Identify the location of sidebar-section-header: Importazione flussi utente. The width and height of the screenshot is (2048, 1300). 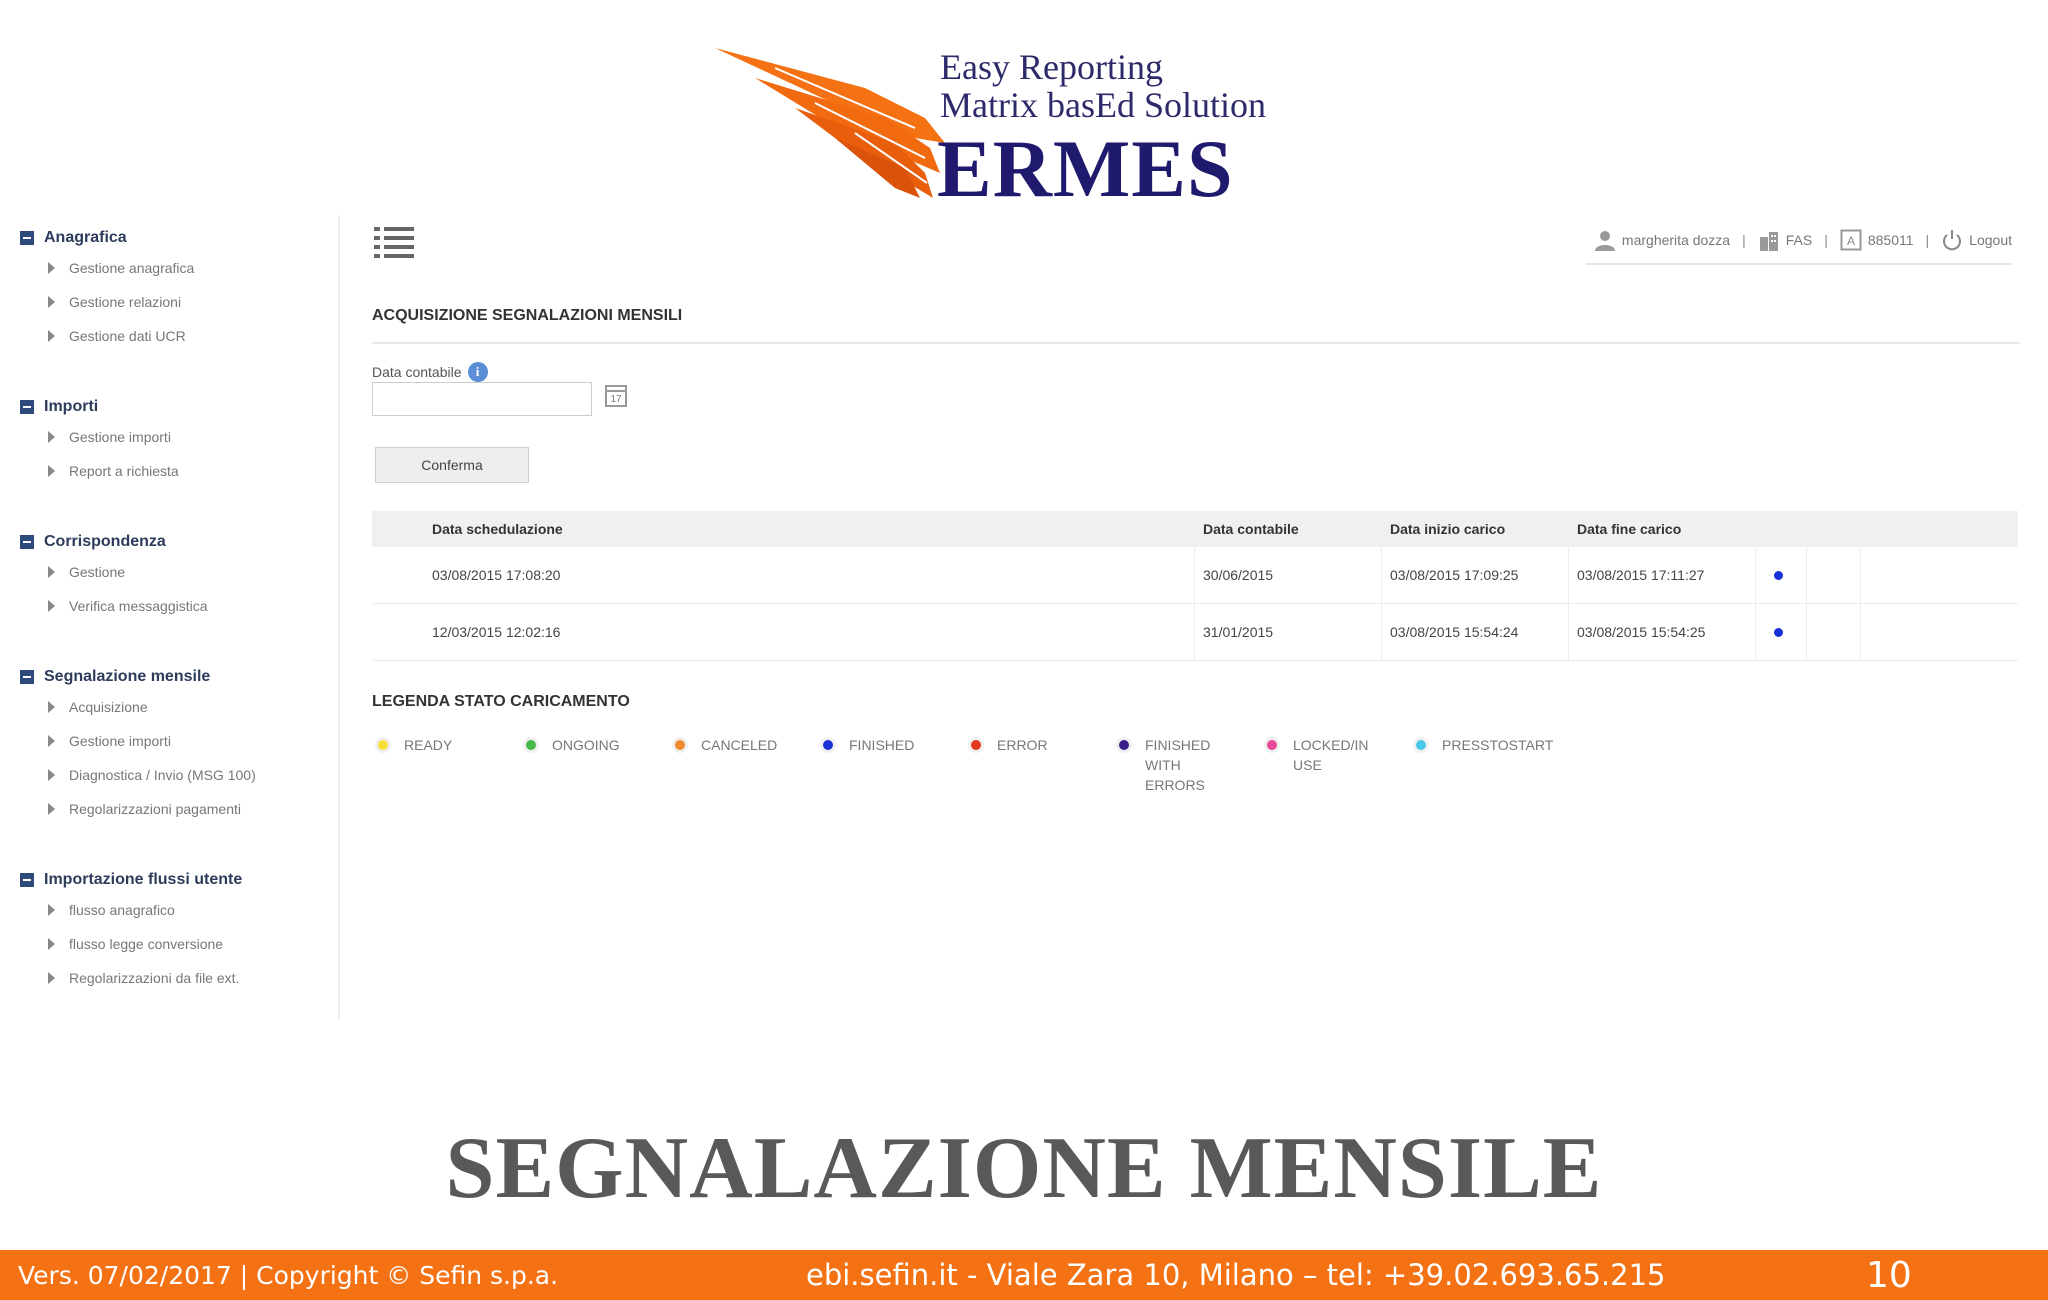
(131, 880).